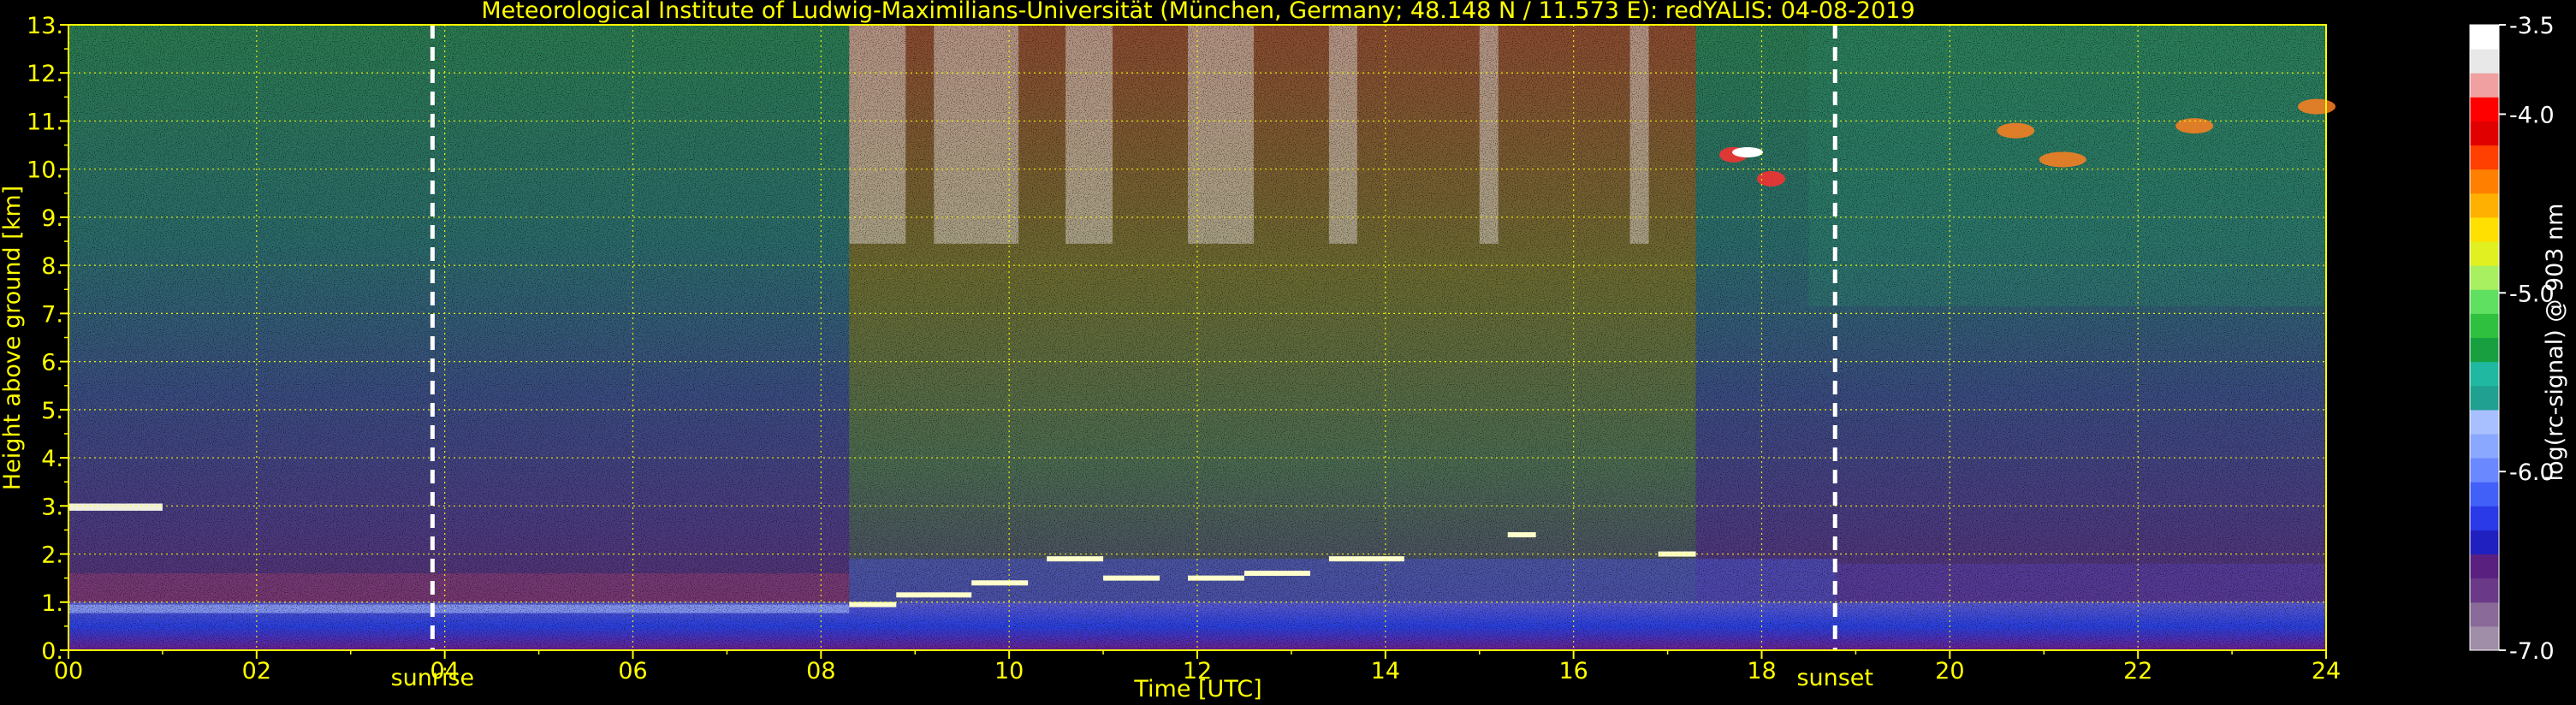 The height and width of the screenshot is (705, 2576). I want to click on x-tick-label: 10, so click(1009, 671).